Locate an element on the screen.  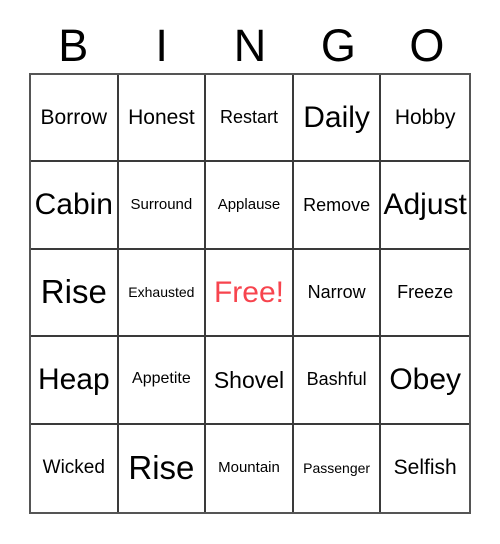
bingo-cell-label: Wicked is located at coordinates (73, 468).